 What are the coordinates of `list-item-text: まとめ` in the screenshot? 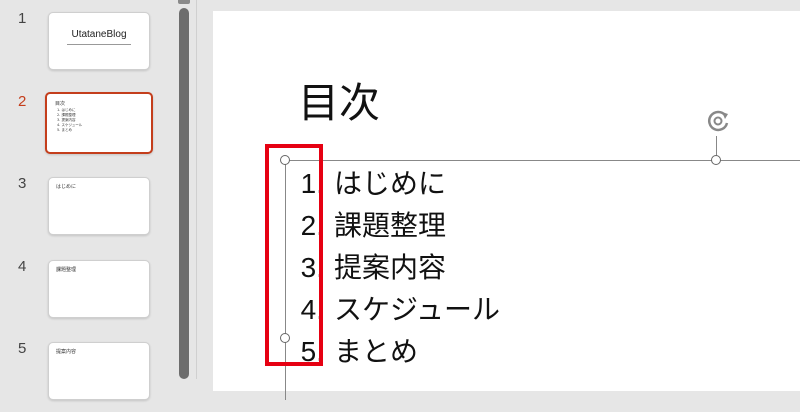 It's located at (376, 351).